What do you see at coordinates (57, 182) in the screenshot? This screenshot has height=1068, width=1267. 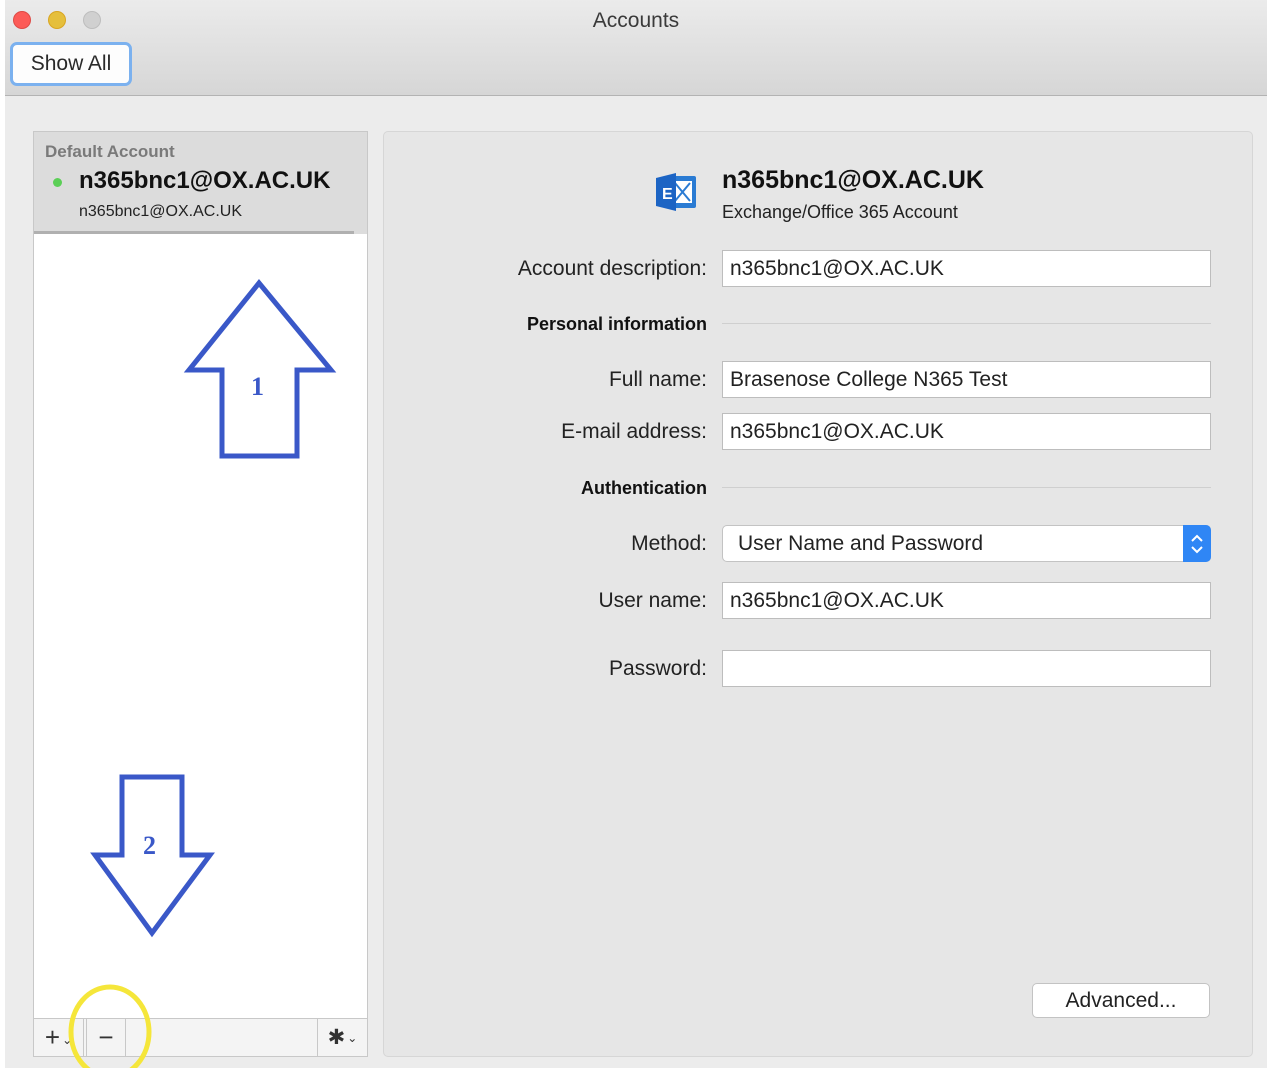 I see `status-dot` at bounding box center [57, 182].